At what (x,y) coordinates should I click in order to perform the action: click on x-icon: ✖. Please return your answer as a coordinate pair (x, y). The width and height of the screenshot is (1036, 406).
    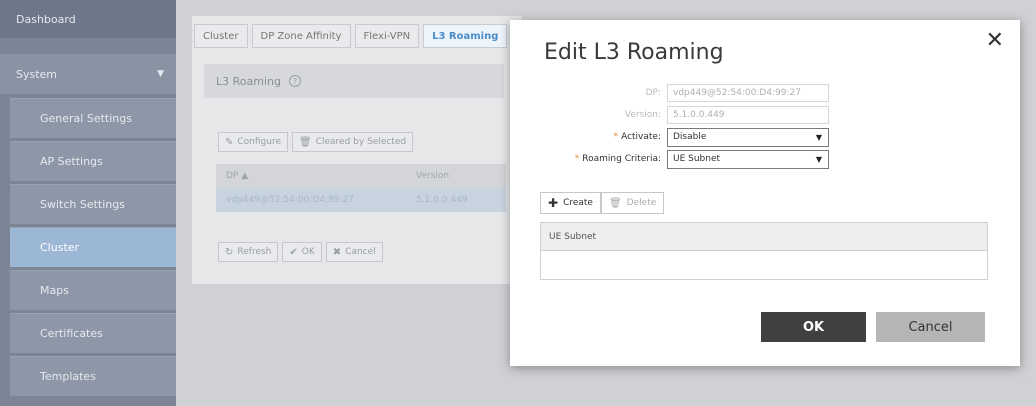
    Looking at the image, I should click on (337, 252).